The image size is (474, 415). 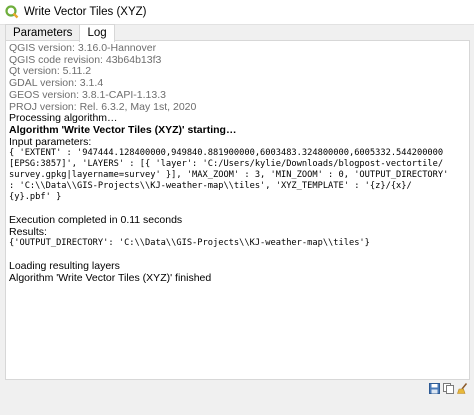 What do you see at coordinates (462, 388) in the screenshot?
I see `clear-log-icon` at bounding box center [462, 388].